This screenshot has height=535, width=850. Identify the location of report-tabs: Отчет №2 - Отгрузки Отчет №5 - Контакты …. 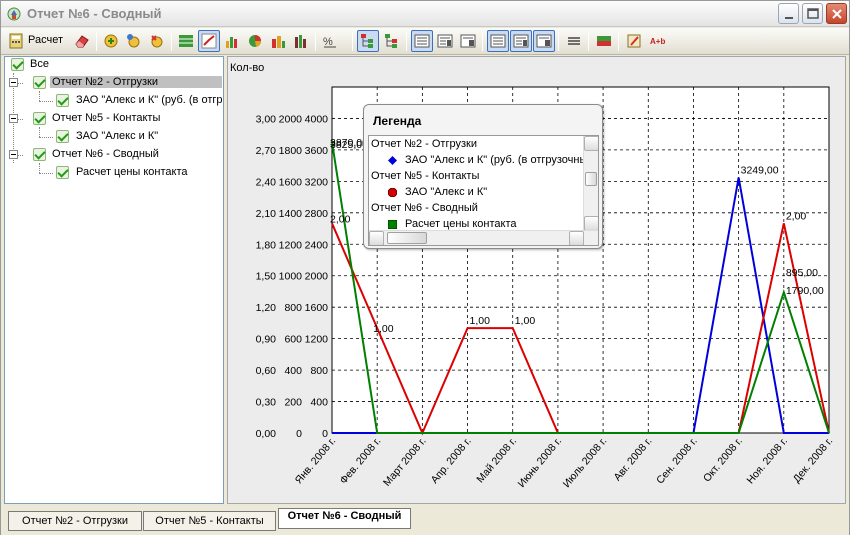
(425, 520).